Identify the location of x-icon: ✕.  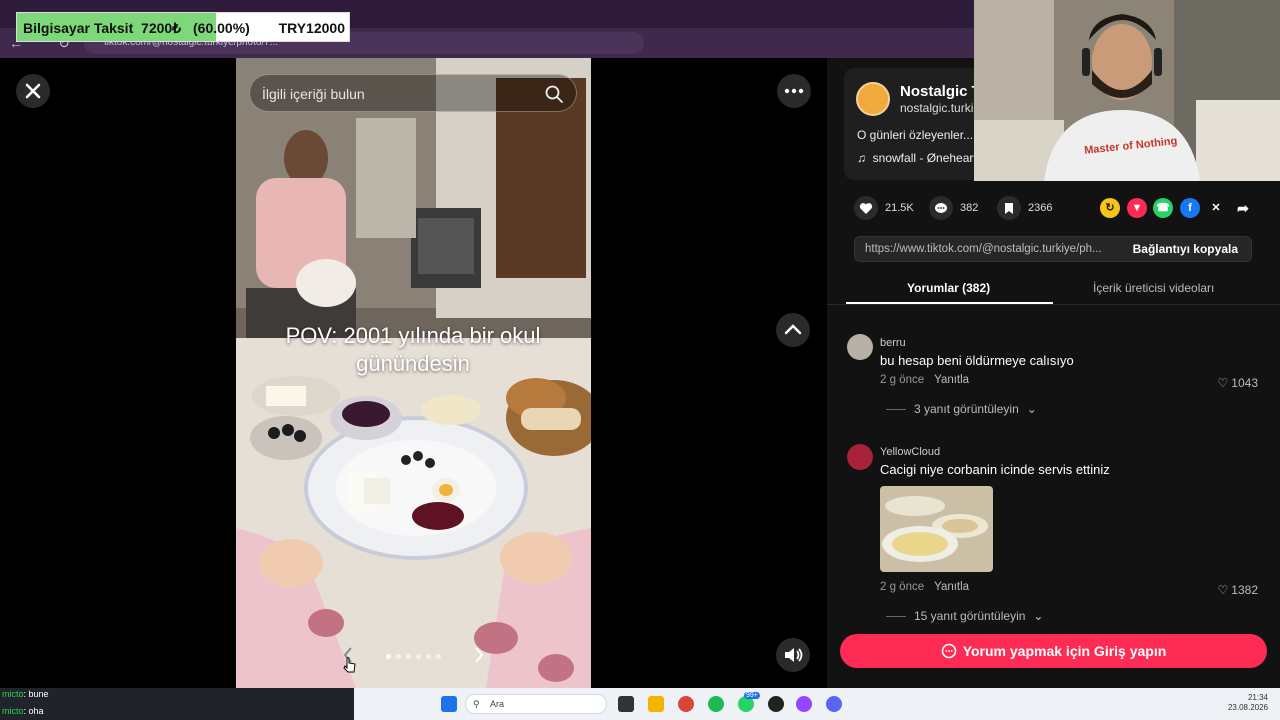
(1216, 208).